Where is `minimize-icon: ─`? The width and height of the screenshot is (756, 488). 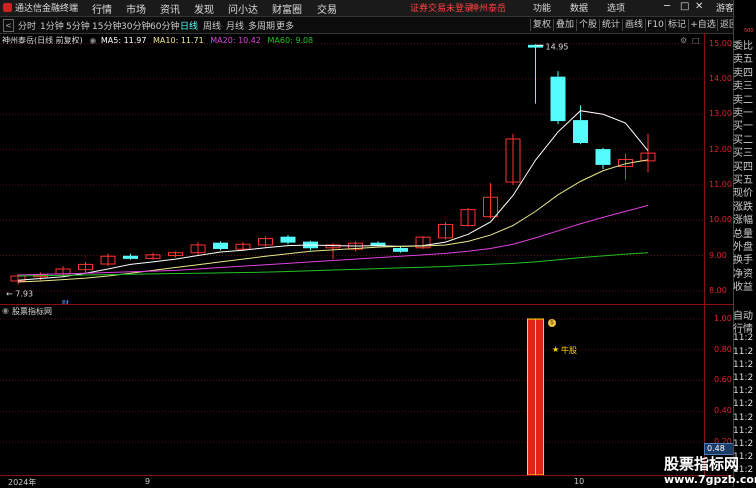 minimize-icon: ─ is located at coordinates (667, 6).